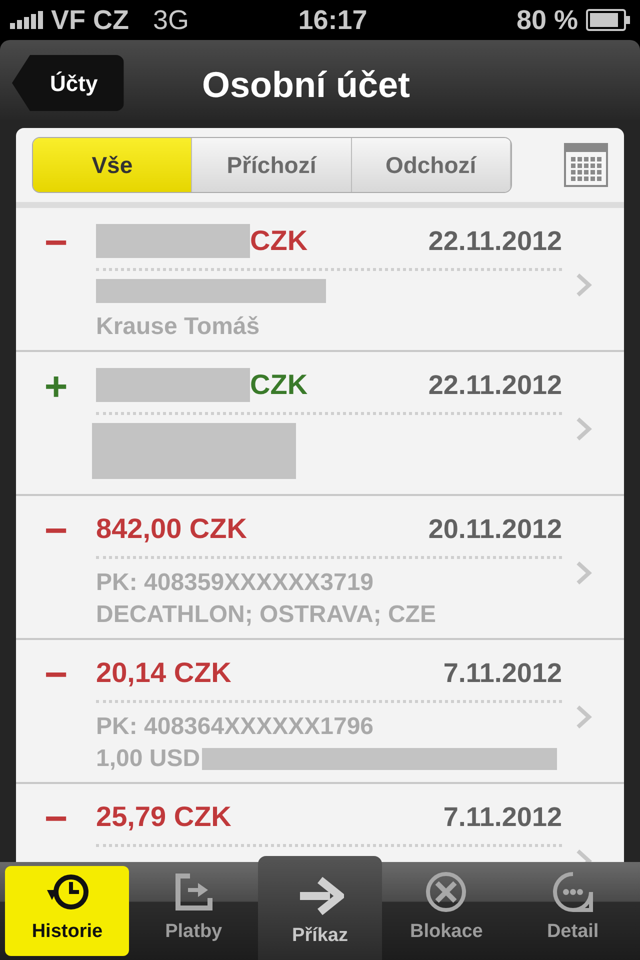  I want to click on tab-button: Blokace, so click(446, 911).